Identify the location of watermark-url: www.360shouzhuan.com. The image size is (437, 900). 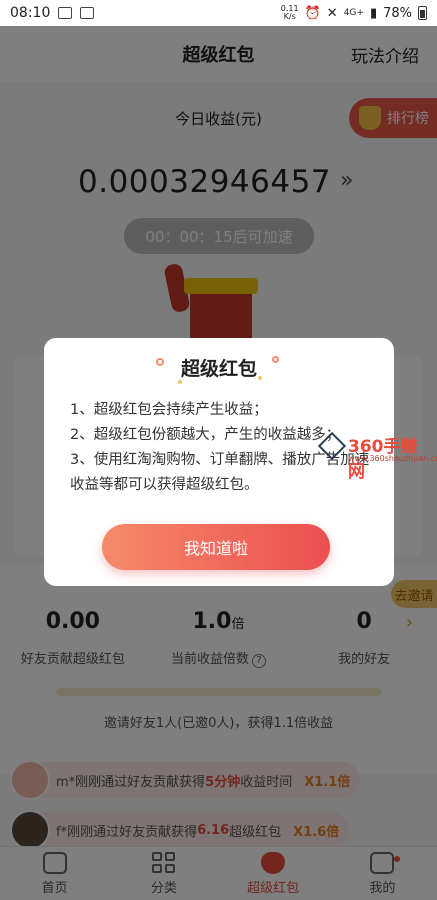
(392, 458).